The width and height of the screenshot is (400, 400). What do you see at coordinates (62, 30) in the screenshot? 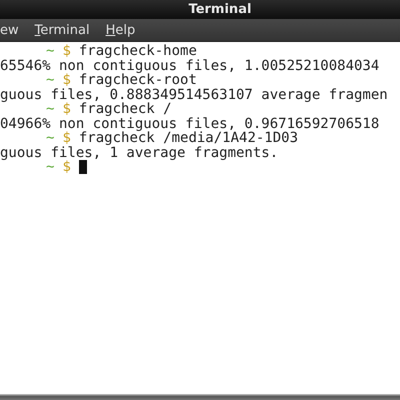
I see `menu-item: Terminal` at bounding box center [62, 30].